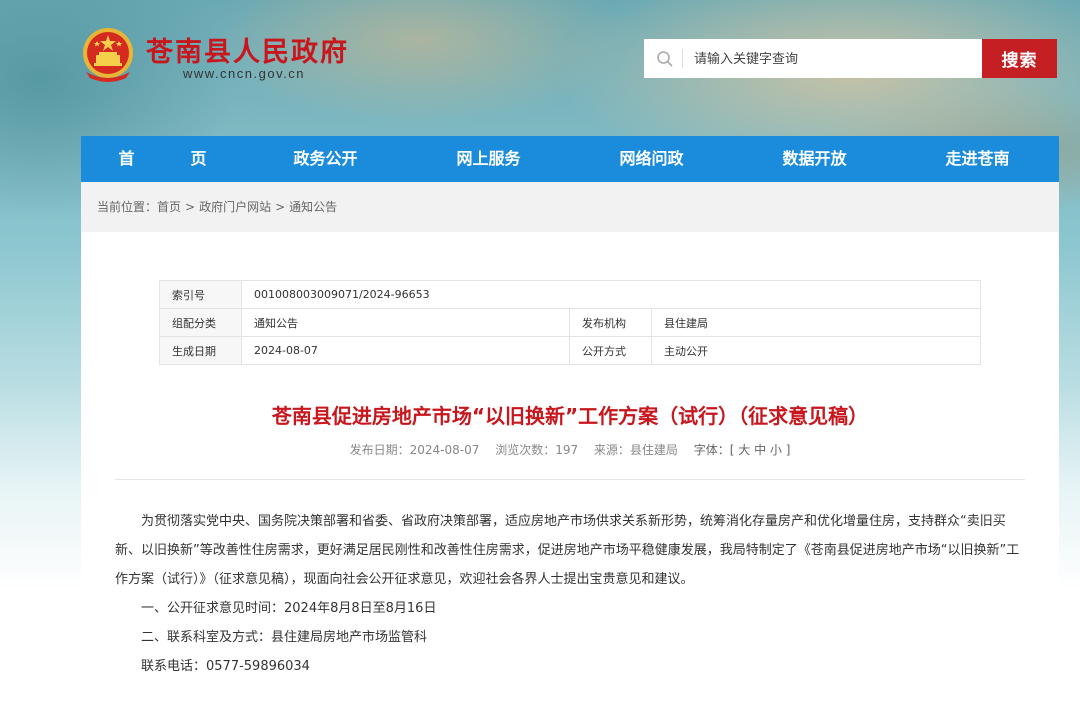 This screenshot has height=702, width=1080. I want to click on breadcrumb-home: 首页, so click(169, 207).